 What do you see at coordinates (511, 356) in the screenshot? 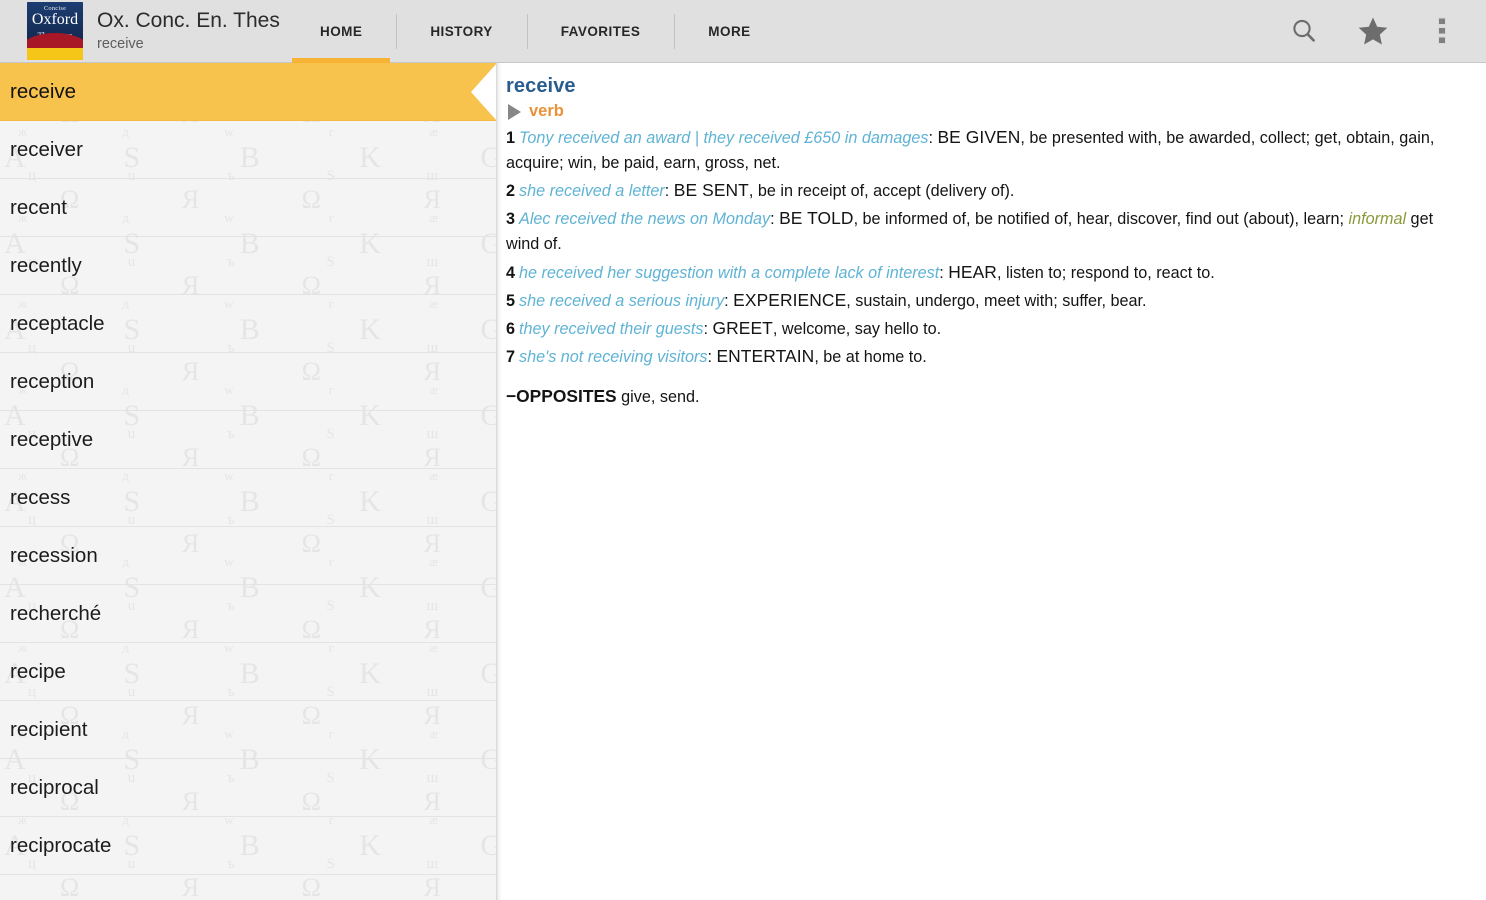
I see `sense-number: 7` at bounding box center [511, 356].